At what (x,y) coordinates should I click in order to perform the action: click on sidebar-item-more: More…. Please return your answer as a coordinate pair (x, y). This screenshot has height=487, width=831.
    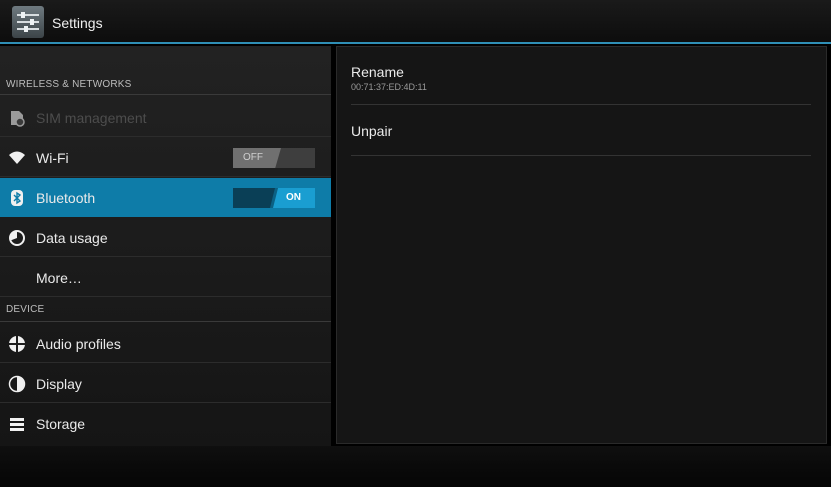
    Looking at the image, I should click on (165, 277).